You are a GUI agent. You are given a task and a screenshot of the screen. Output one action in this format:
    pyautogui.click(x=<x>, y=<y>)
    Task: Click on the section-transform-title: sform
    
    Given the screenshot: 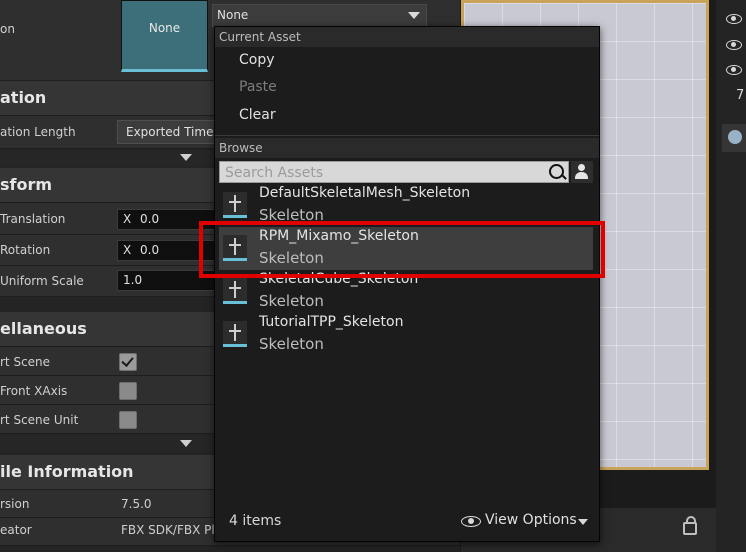 What is the action you would take?
    pyautogui.click(x=26, y=184)
    